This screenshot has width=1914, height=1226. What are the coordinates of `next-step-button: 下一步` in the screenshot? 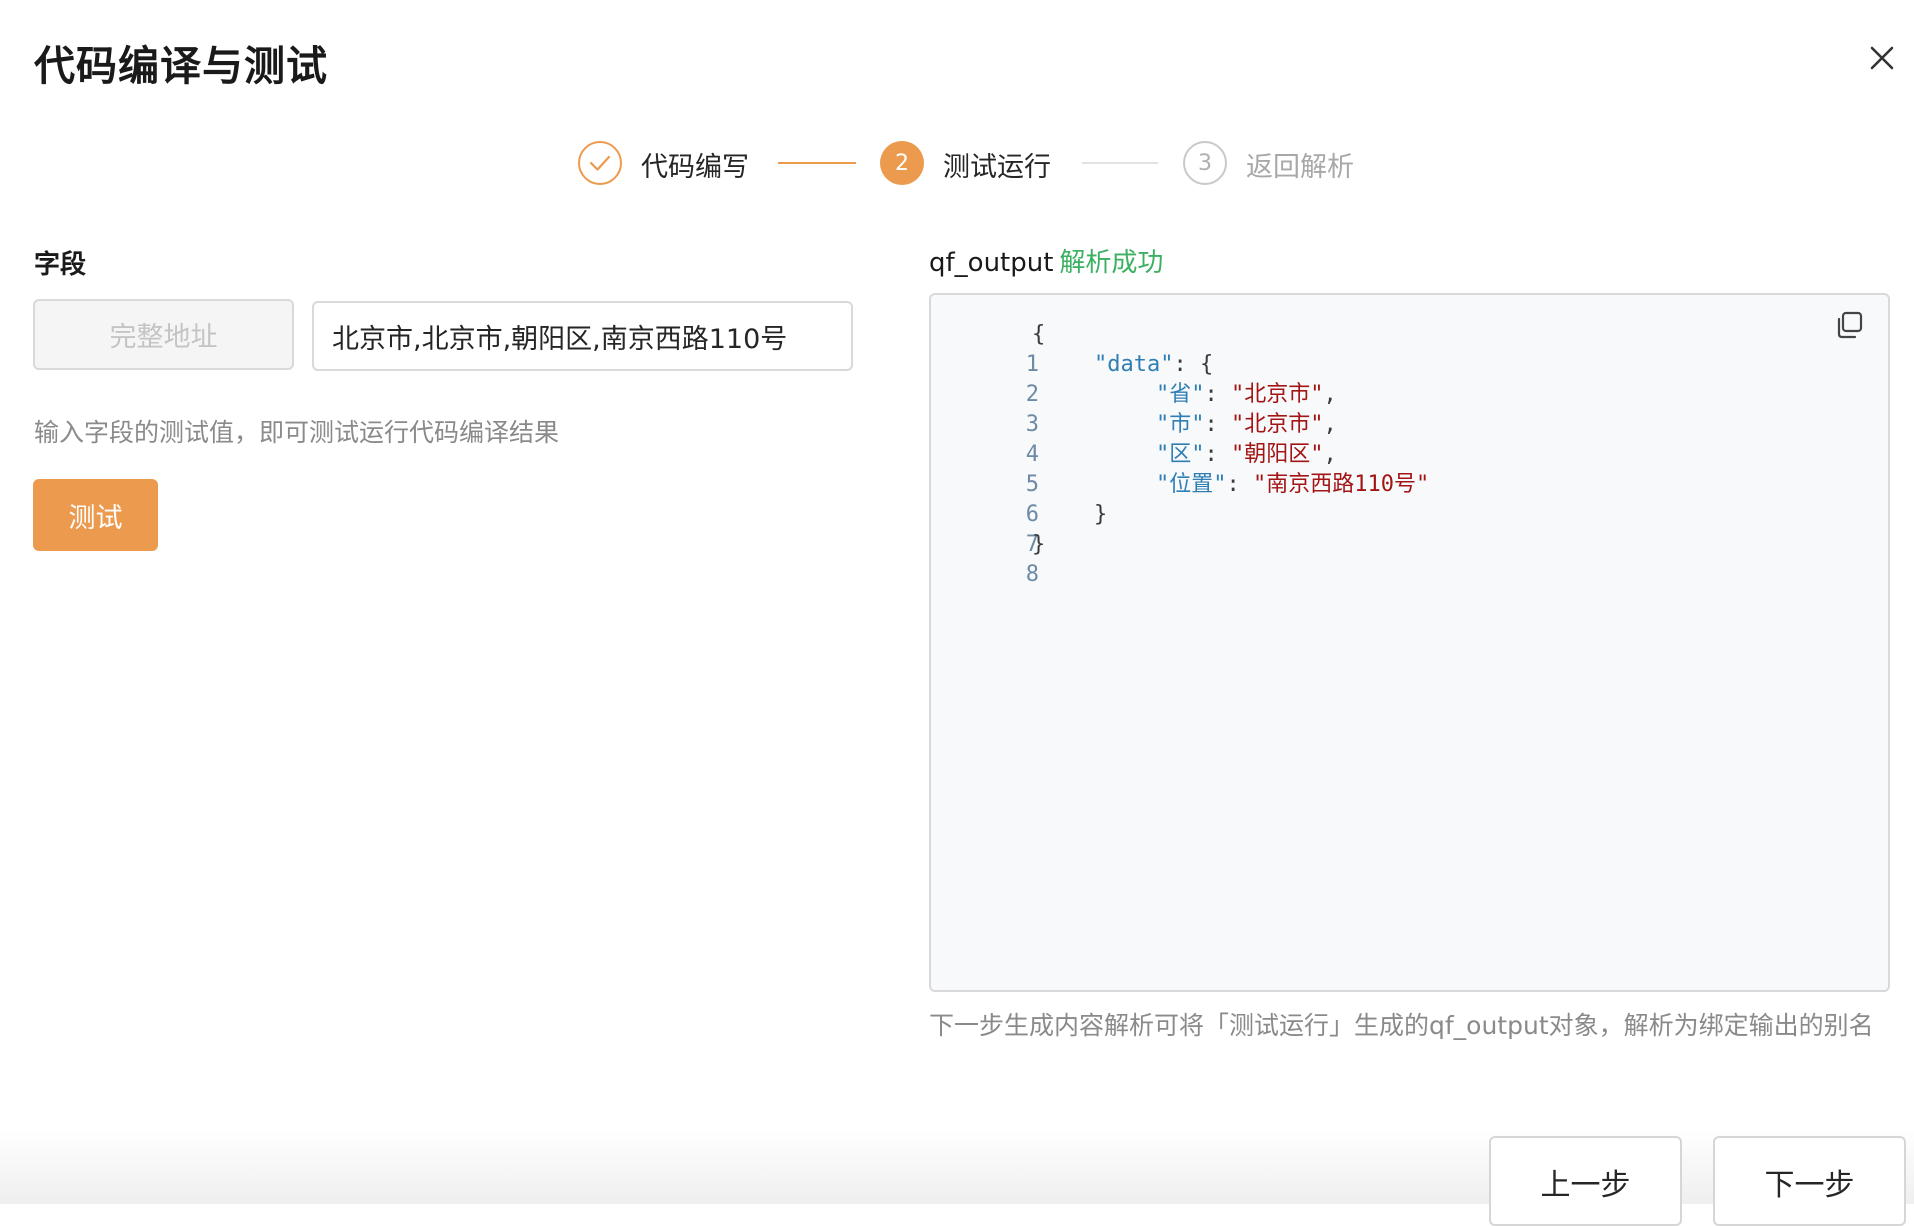 It's located at (1809, 1181).